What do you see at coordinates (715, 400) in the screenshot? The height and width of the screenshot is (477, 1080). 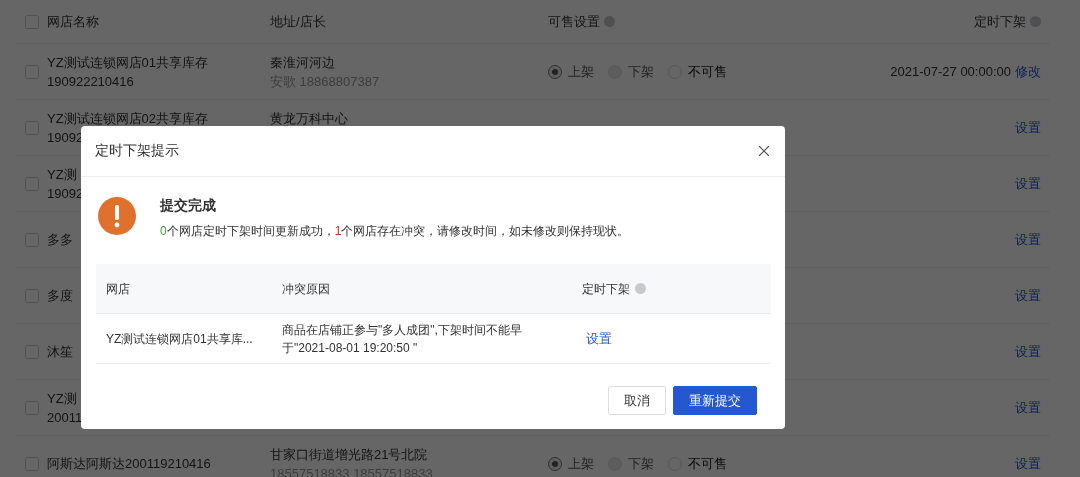 I see `resubmit-button: 重新提交` at bounding box center [715, 400].